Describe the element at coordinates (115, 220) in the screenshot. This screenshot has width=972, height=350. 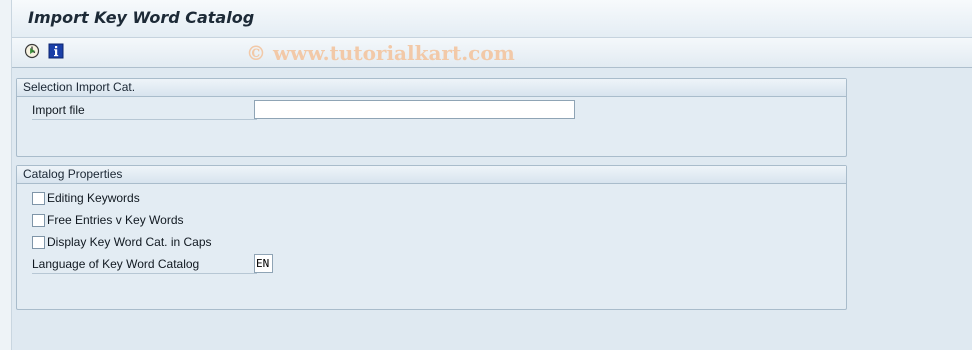
I see `free-entries-label: Free Entries v Key Words` at that location.